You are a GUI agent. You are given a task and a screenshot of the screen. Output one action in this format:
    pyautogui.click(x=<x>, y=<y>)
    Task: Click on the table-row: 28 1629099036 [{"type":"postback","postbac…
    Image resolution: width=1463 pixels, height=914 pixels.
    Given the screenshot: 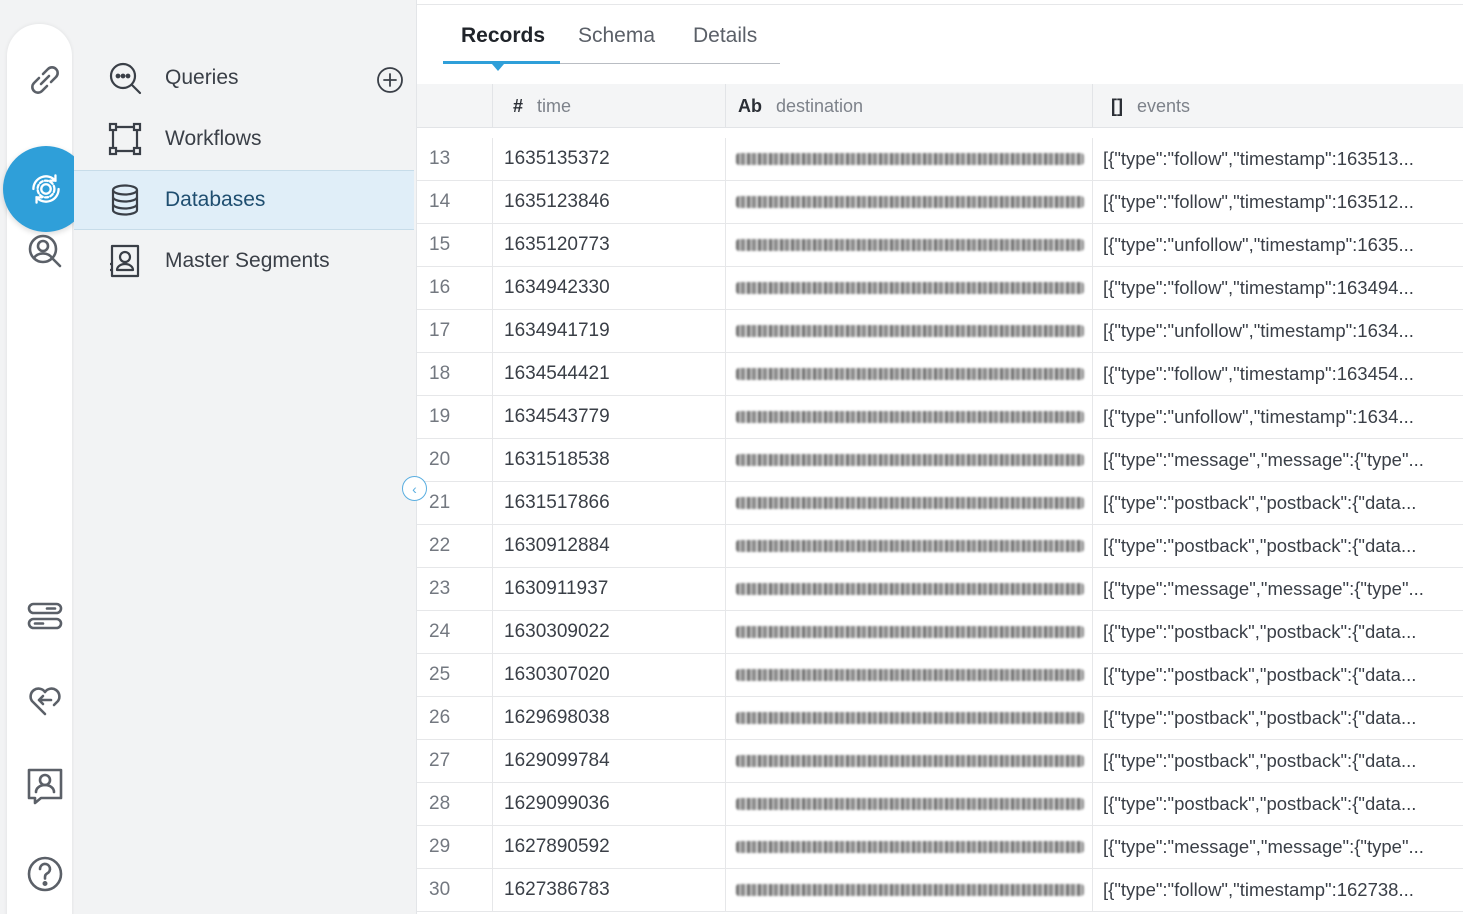 What is the action you would take?
    pyautogui.click(x=940, y=804)
    